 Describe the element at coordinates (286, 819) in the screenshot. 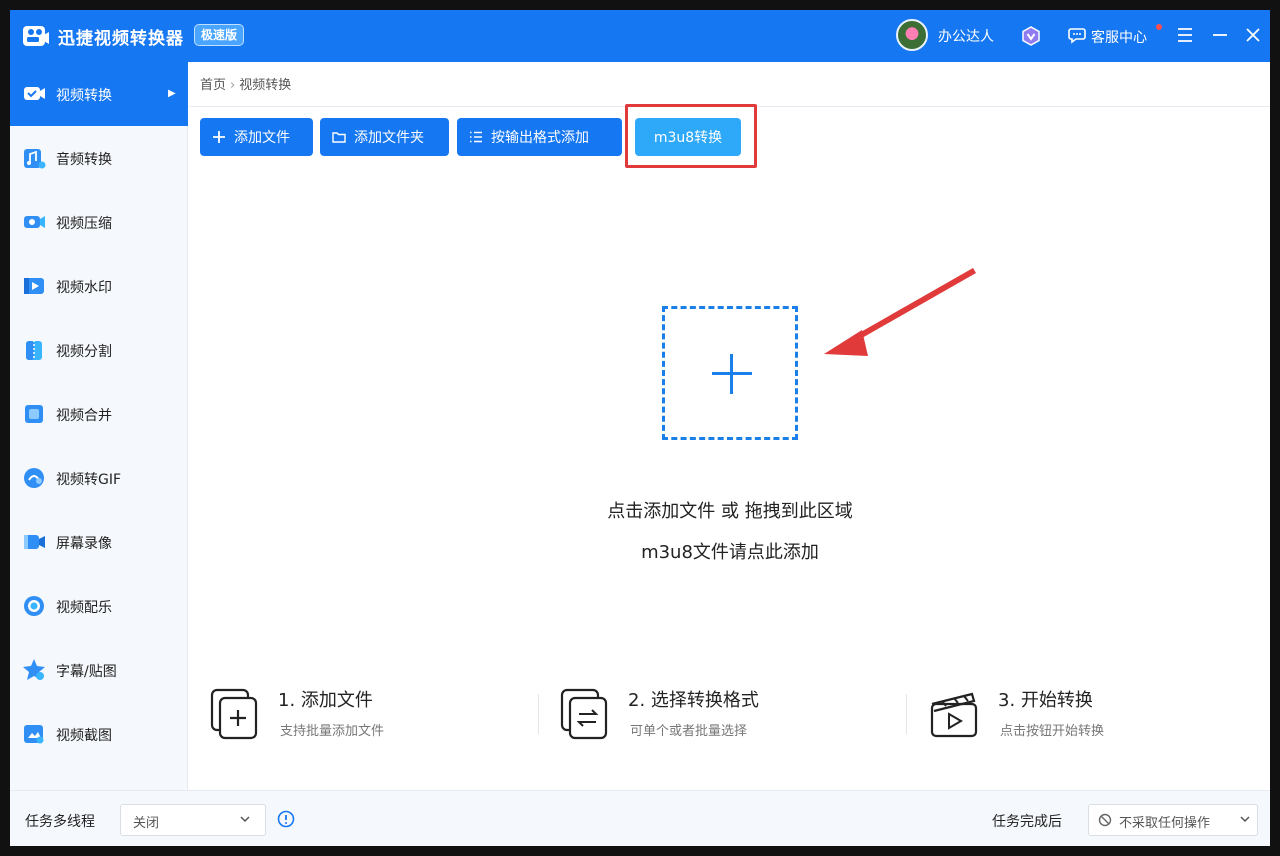

I see `info-icon` at that location.